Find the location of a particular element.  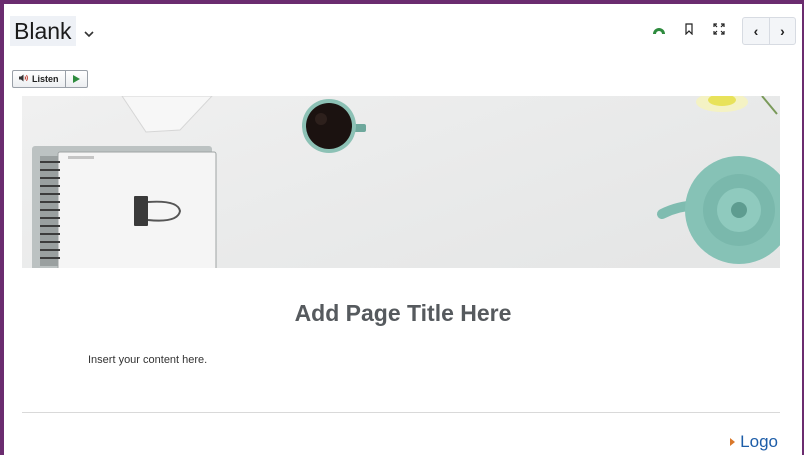

listen-button: Listen is located at coordinates (39, 79).